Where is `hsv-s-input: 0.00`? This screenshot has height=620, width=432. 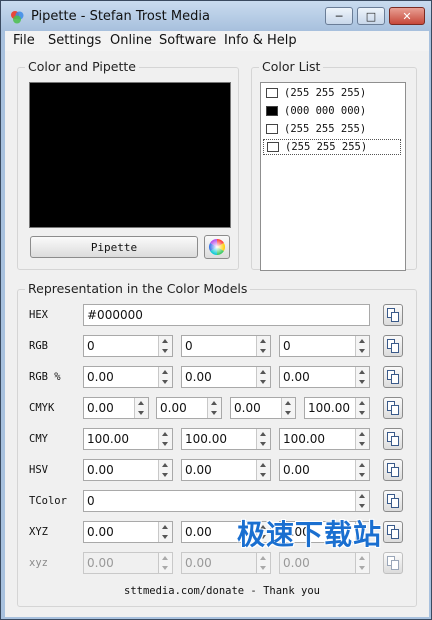
hsv-s-input: 0.00 is located at coordinates (226, 470).